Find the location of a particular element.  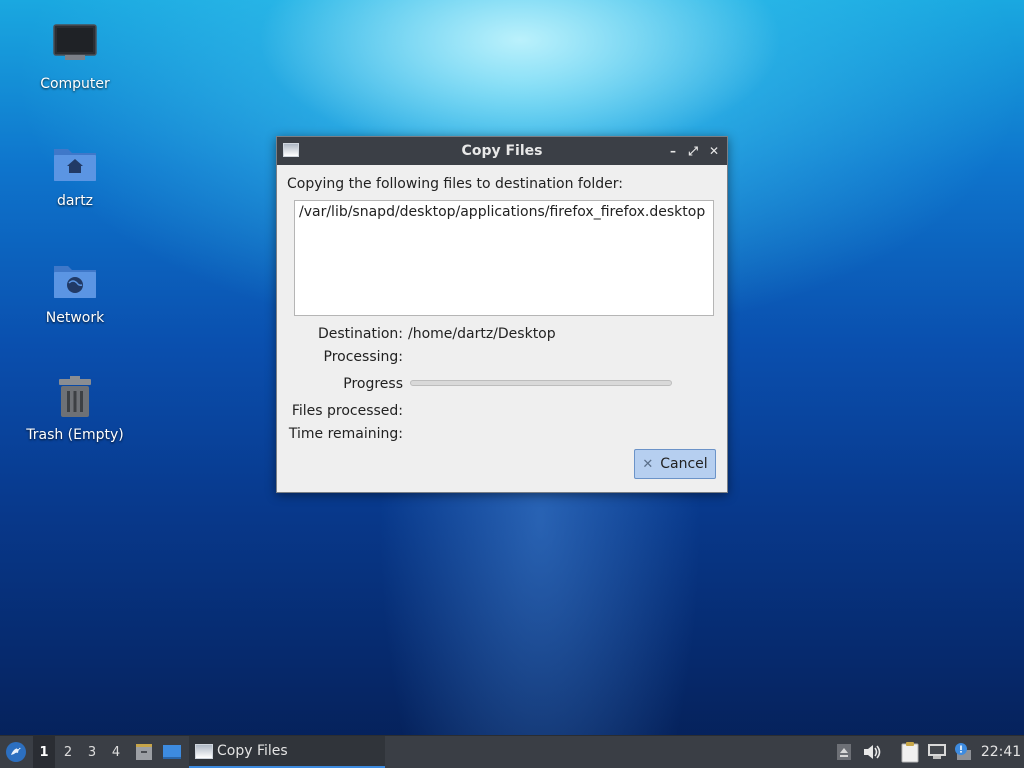

volume-button is located at coordinates (872, 752).